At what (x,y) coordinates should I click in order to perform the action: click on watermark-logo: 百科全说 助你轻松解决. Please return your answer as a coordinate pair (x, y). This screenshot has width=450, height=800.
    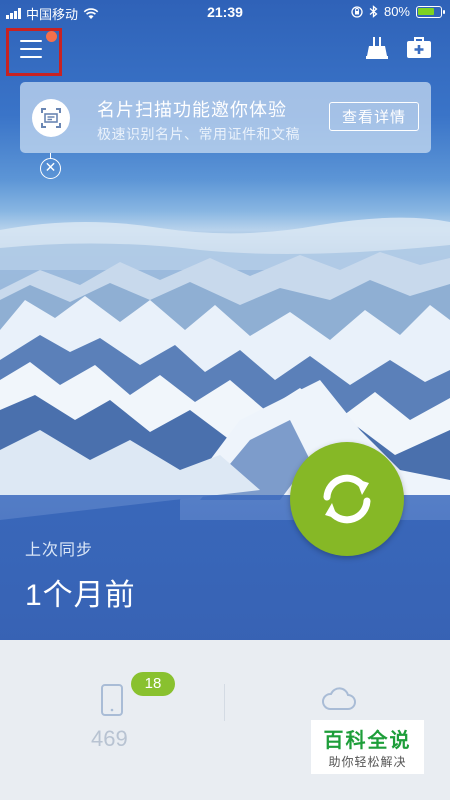
    Looking at the image, I should click on (367, 747).